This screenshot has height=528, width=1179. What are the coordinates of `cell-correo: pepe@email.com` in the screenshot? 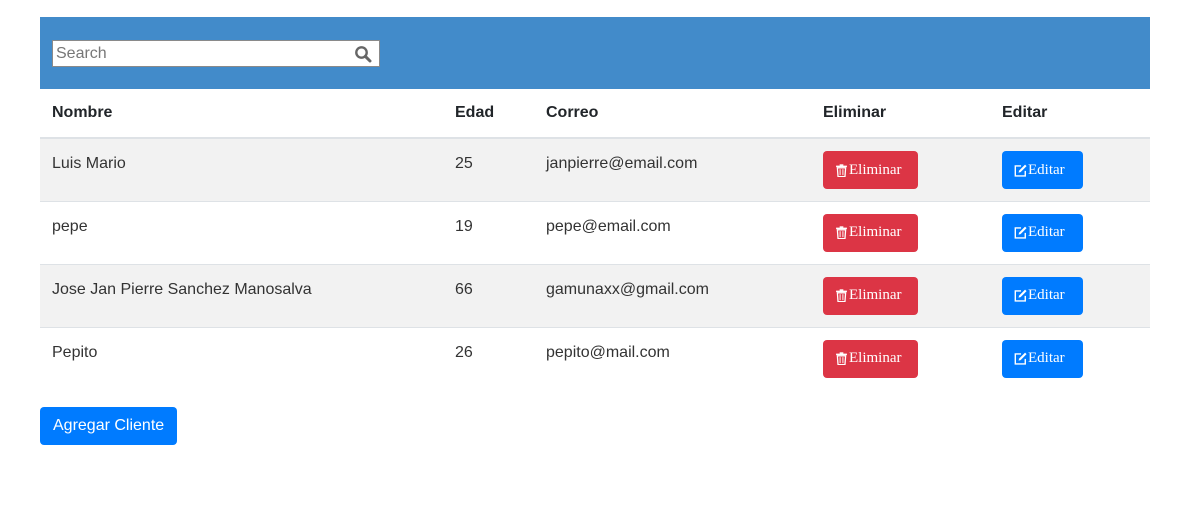 It's located at (672, 232).